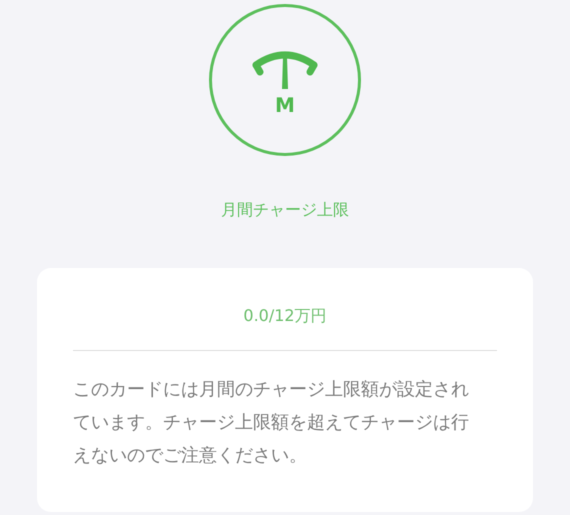 The height and width of the screenshot is (515, 570). I want to click on limit-title: 月間チャージ上限, so click(285, 210).